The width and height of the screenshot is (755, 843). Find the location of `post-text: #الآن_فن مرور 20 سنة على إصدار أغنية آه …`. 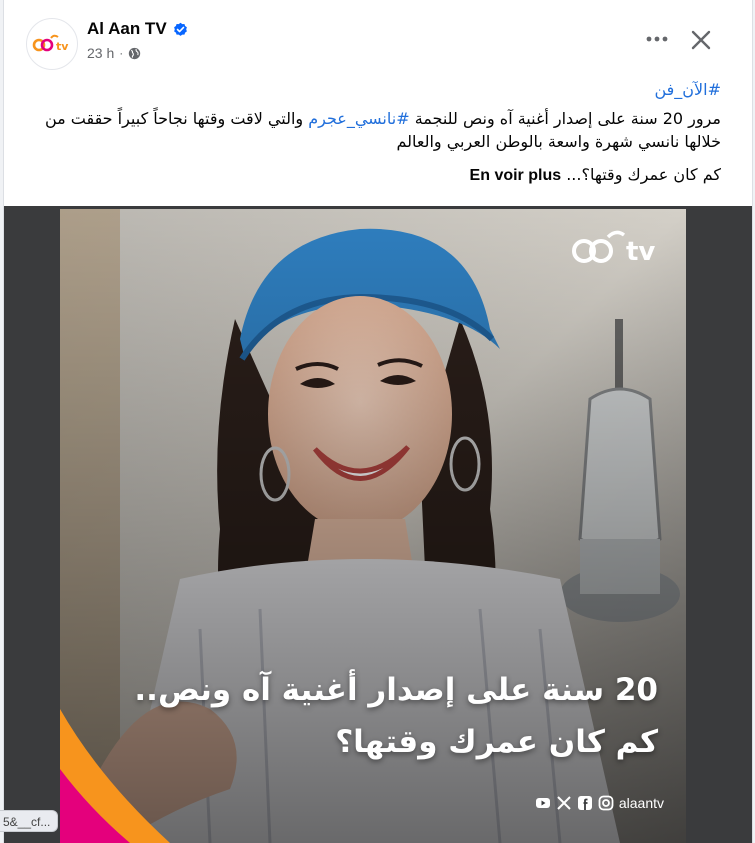

post-text: #الآن_فن مرور 20 سنة على إصدار أغنية آه … is located at coordinates (376, 132).